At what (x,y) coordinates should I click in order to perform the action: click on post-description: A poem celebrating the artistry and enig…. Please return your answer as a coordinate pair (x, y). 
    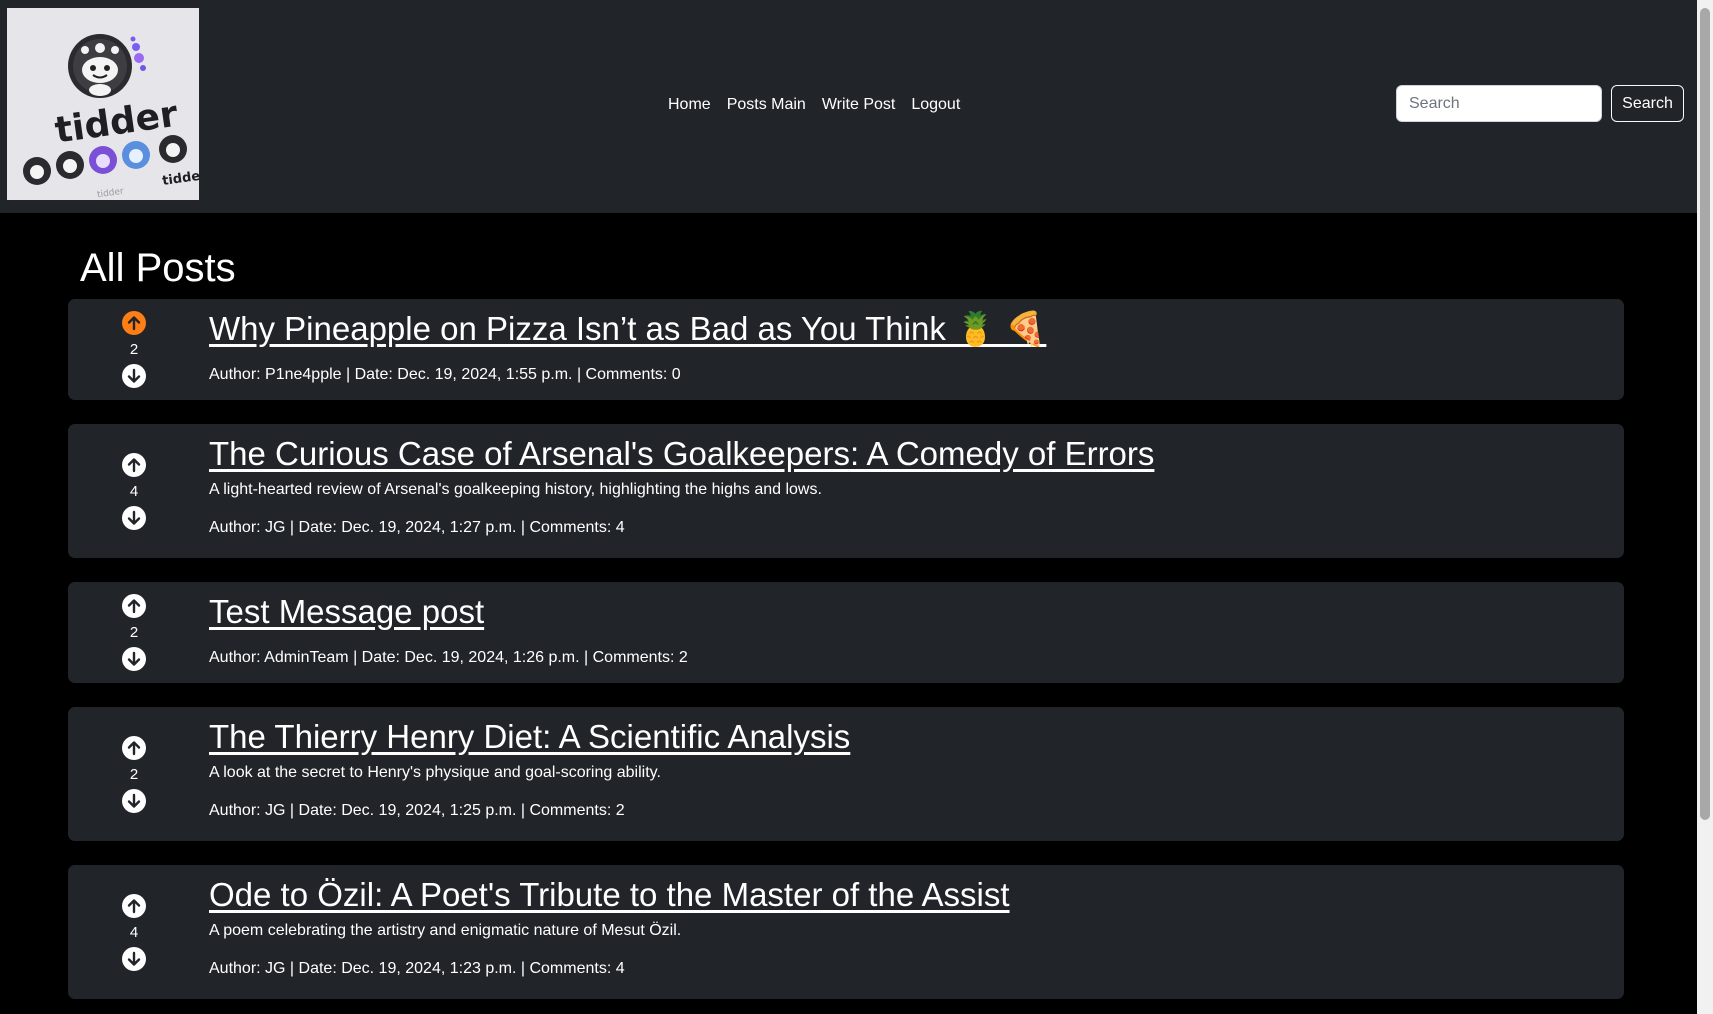
    Looking at the image, I should click on (445, 930).